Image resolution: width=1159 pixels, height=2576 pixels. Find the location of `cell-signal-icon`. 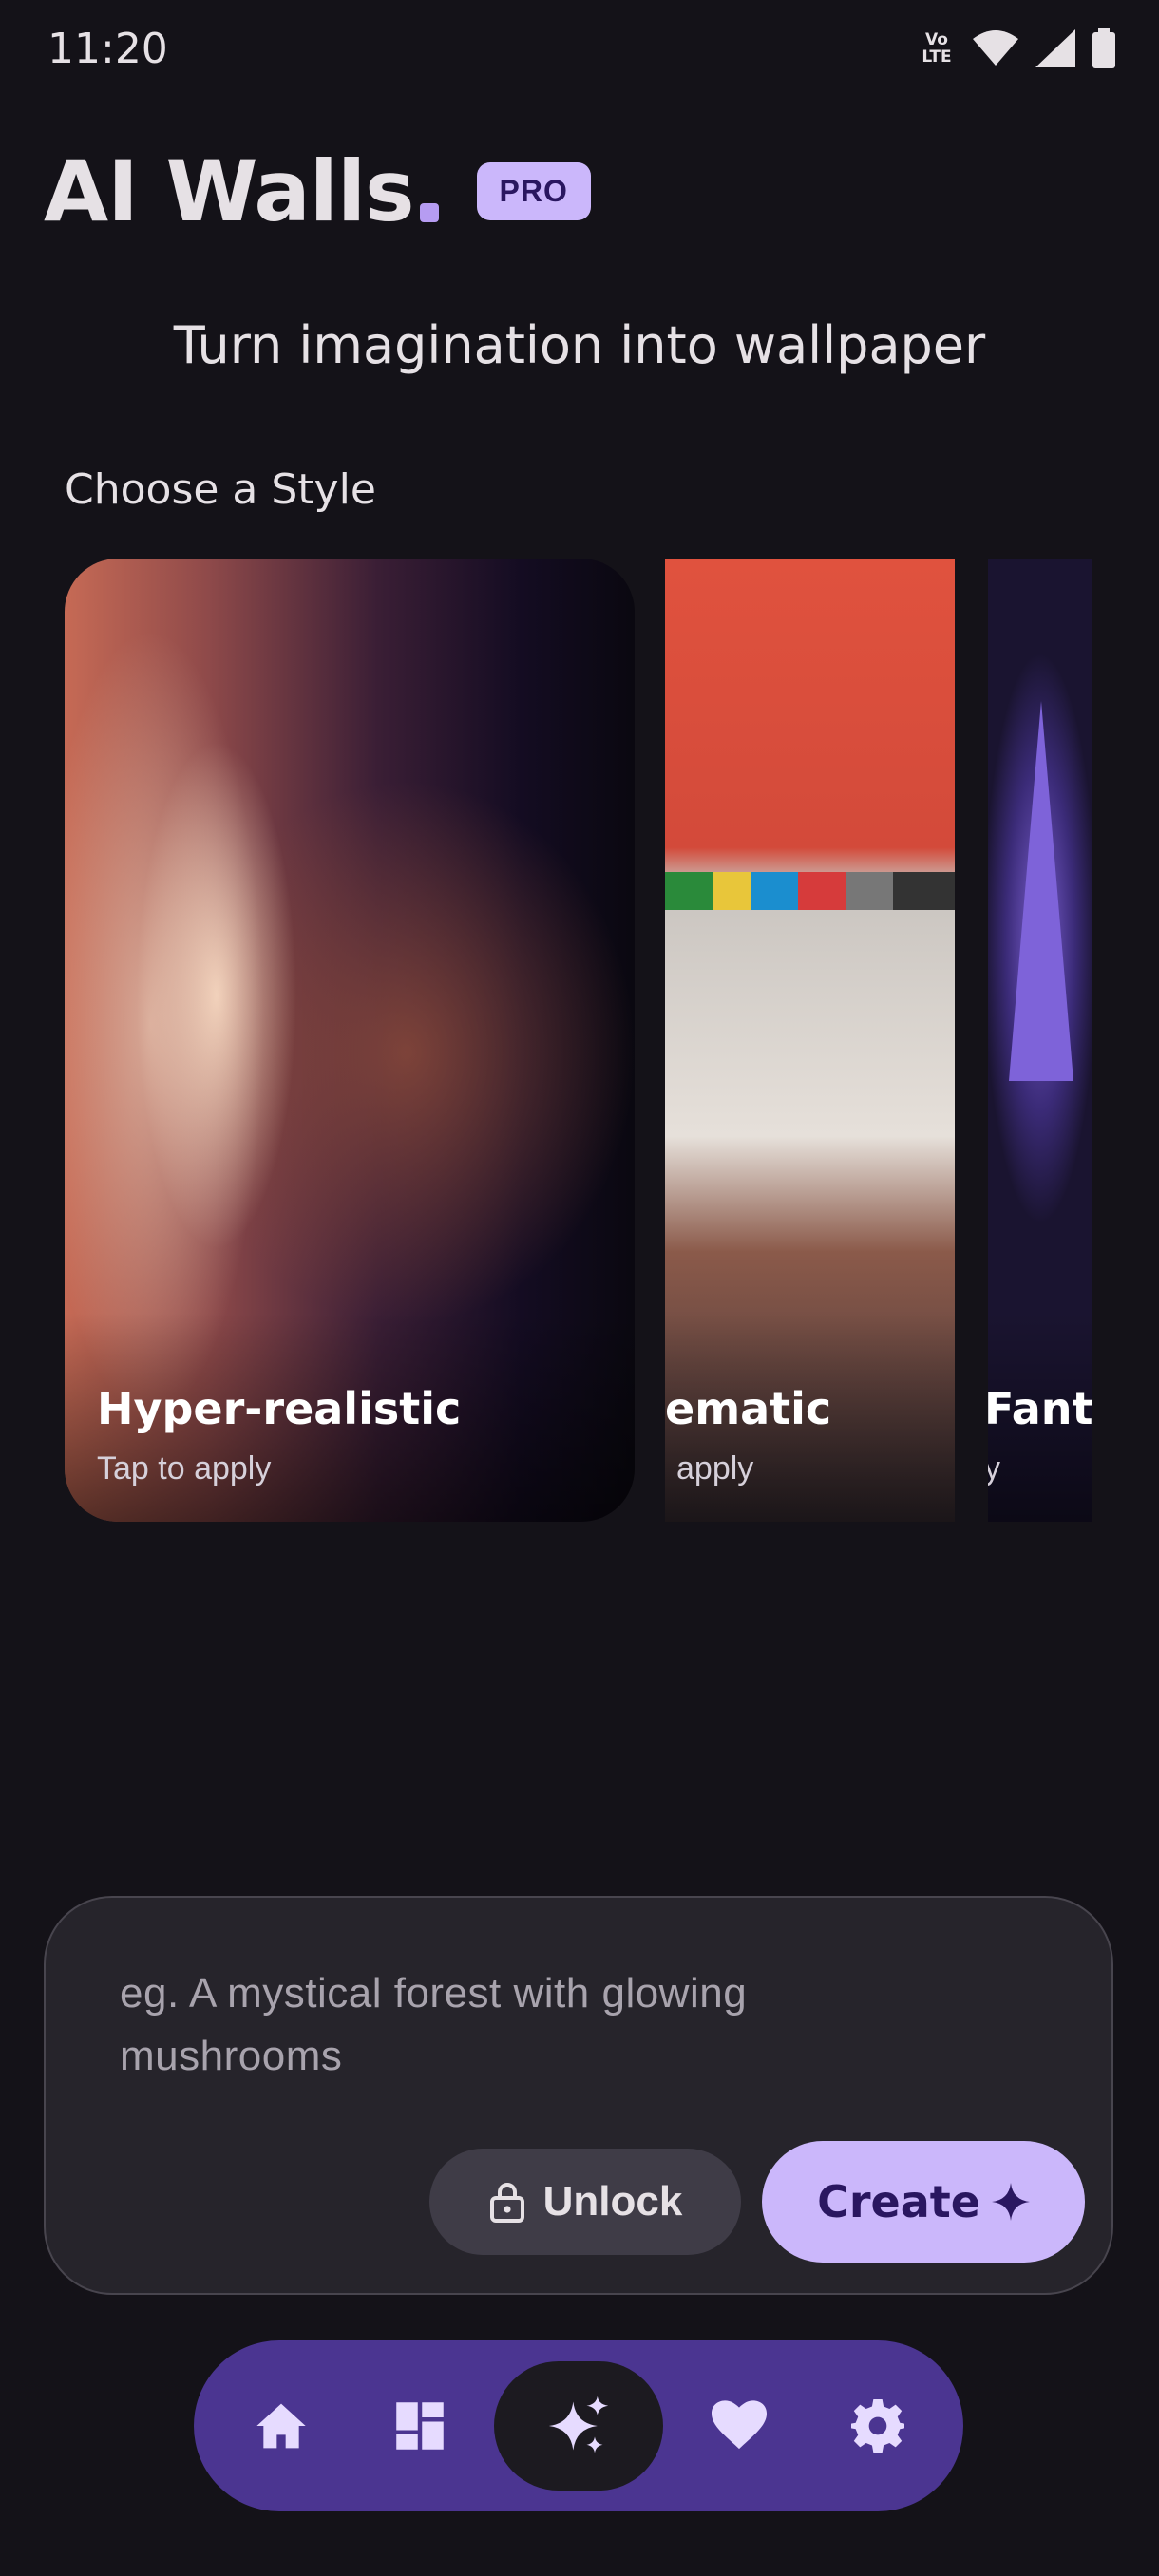

cell-signal-icon is located at coordinates (1055, 48).